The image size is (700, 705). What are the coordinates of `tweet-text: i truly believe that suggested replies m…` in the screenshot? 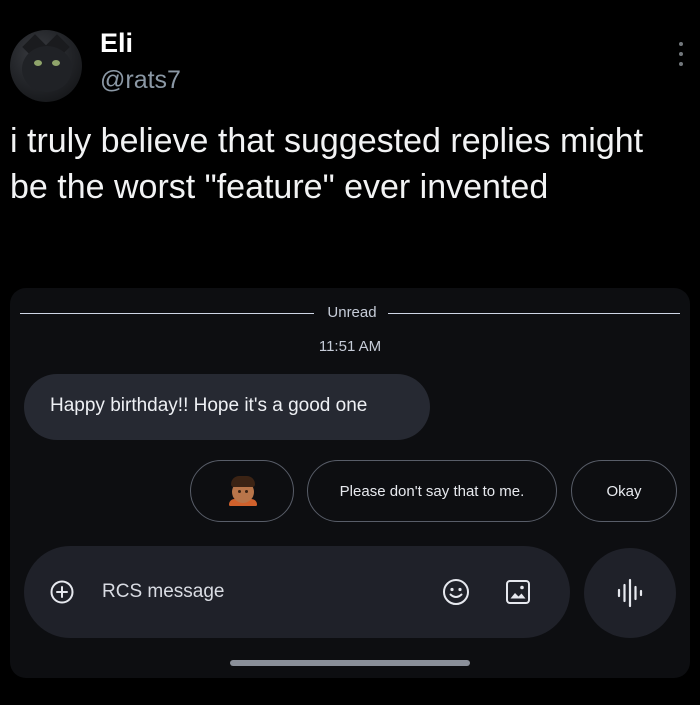 It's located at (327, 164).